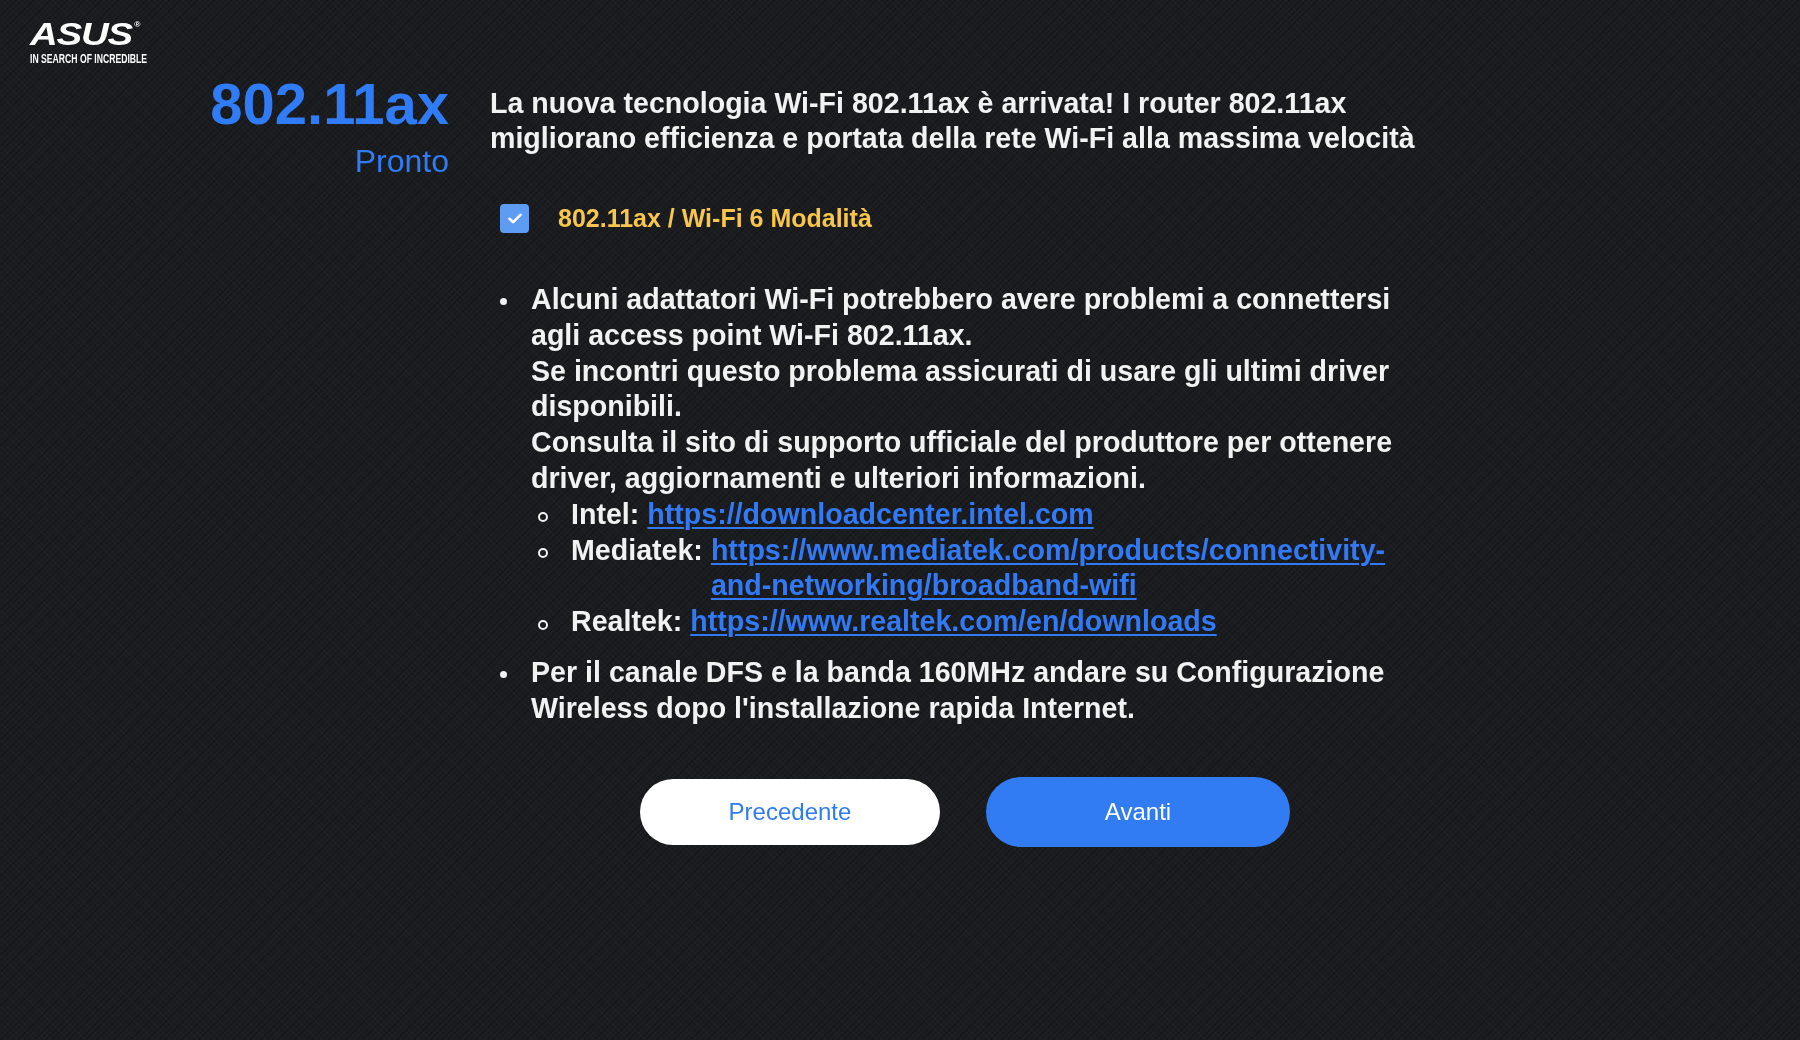 The width and height of the screenshot is (1800, 1040). What do you see at coordinates (85, 34) in the screenshot?
I see `logo-wordmark: ASUS$^{®}$` at bounding box center [85, 34].